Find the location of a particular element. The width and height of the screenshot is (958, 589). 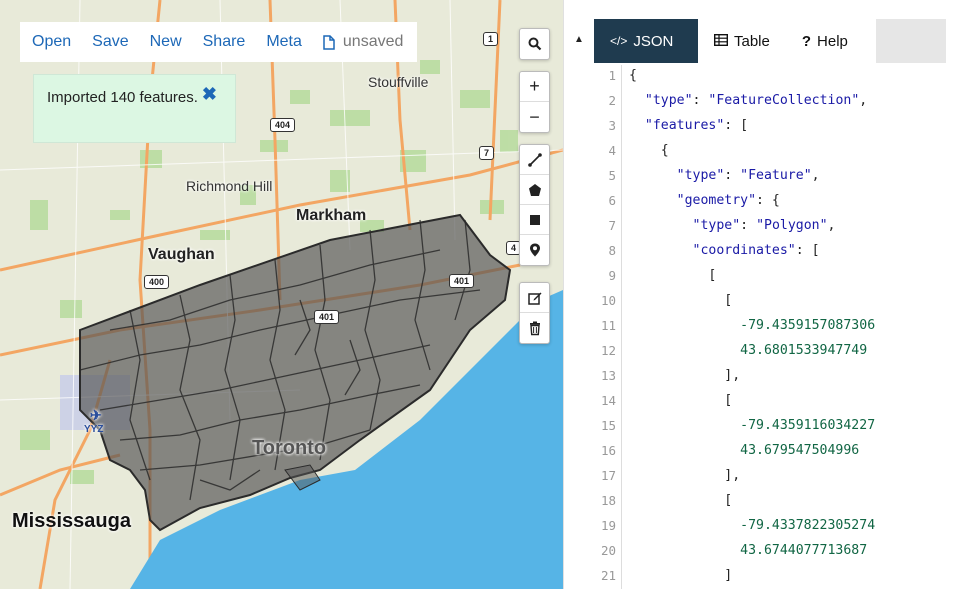

line-number: 3 is located at coordinates (612, 125).